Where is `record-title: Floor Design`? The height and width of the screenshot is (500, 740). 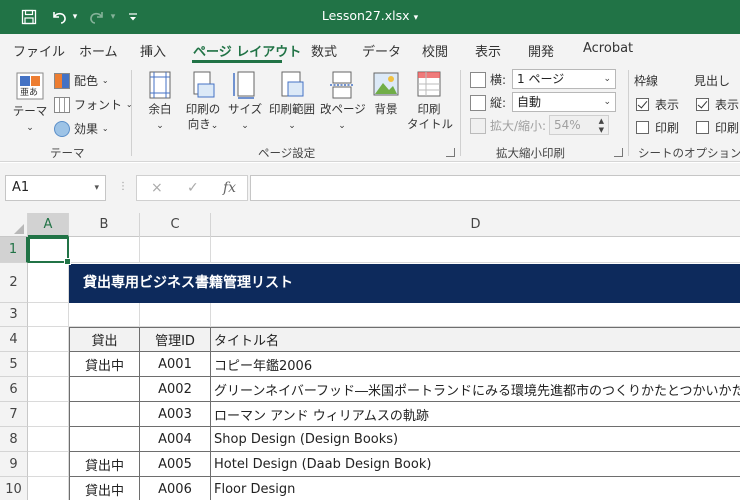 record-title: Floor Design is located at coordinates (475, 488).